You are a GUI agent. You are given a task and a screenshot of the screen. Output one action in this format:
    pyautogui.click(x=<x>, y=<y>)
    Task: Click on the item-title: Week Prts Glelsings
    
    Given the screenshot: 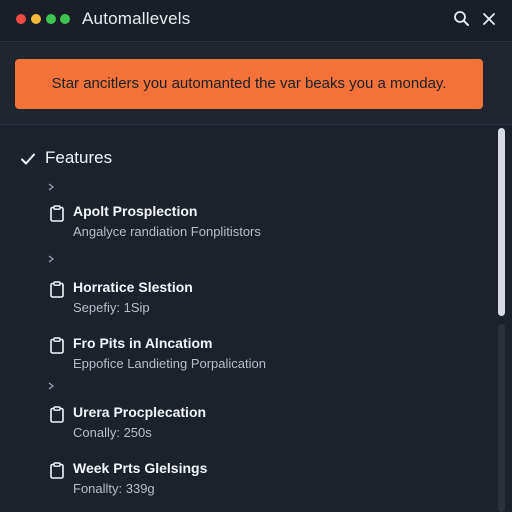 What is the action you would take?
    pyautogui.click(x=140, y=468)
    